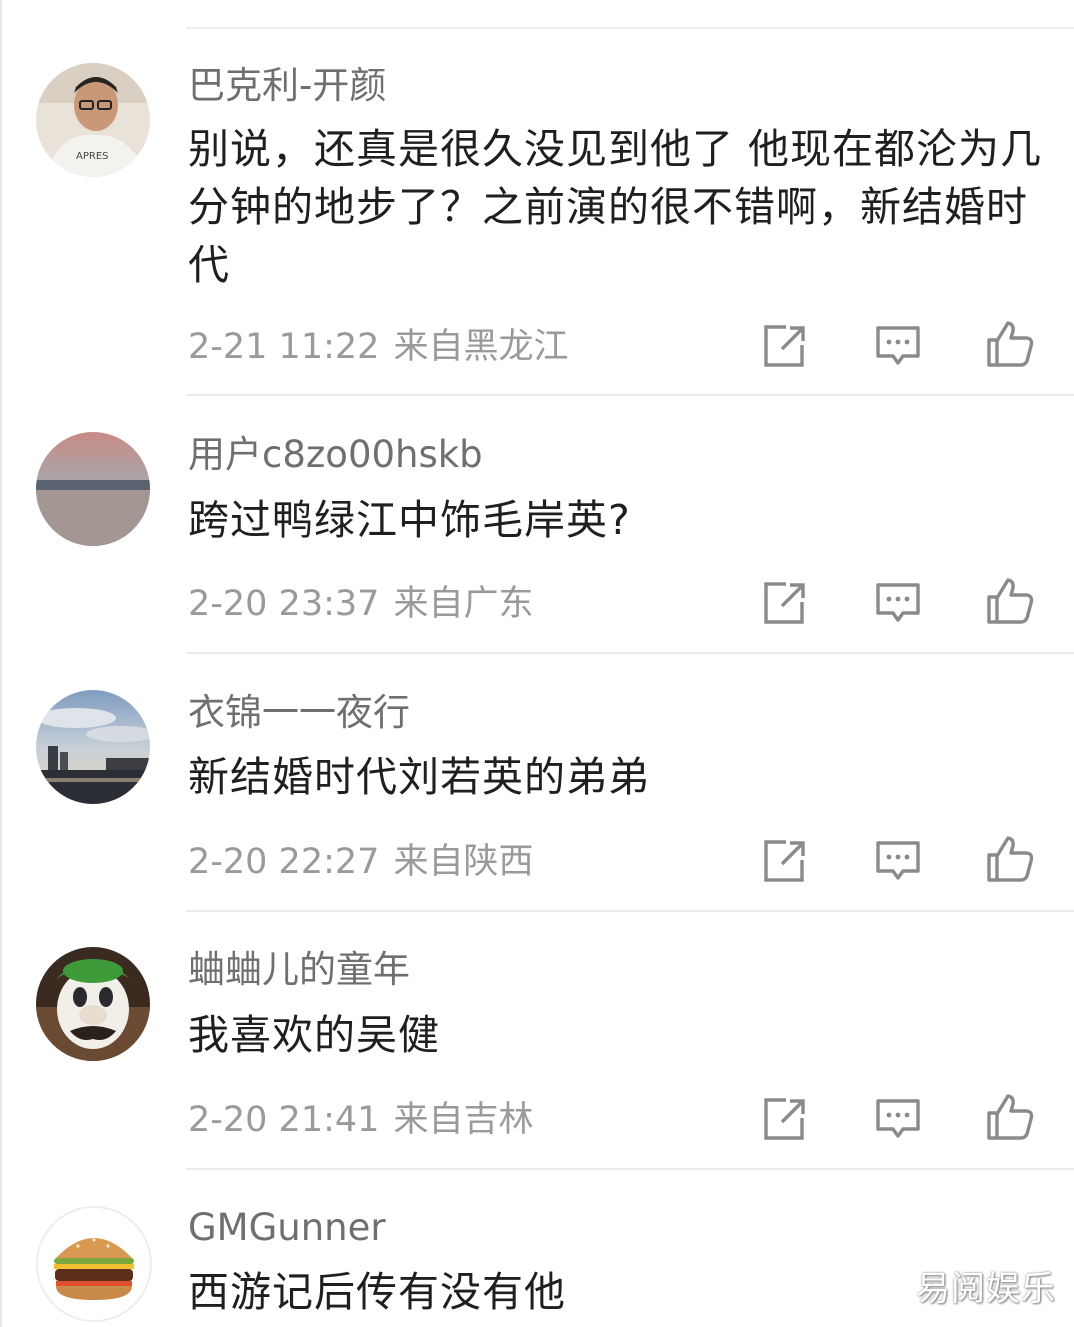  What do you see at coordinates (419, 777) in the screenshot?
I see `comment-text: 新结婚时代刘若英的弟弟` at bounding box center [419, 777].